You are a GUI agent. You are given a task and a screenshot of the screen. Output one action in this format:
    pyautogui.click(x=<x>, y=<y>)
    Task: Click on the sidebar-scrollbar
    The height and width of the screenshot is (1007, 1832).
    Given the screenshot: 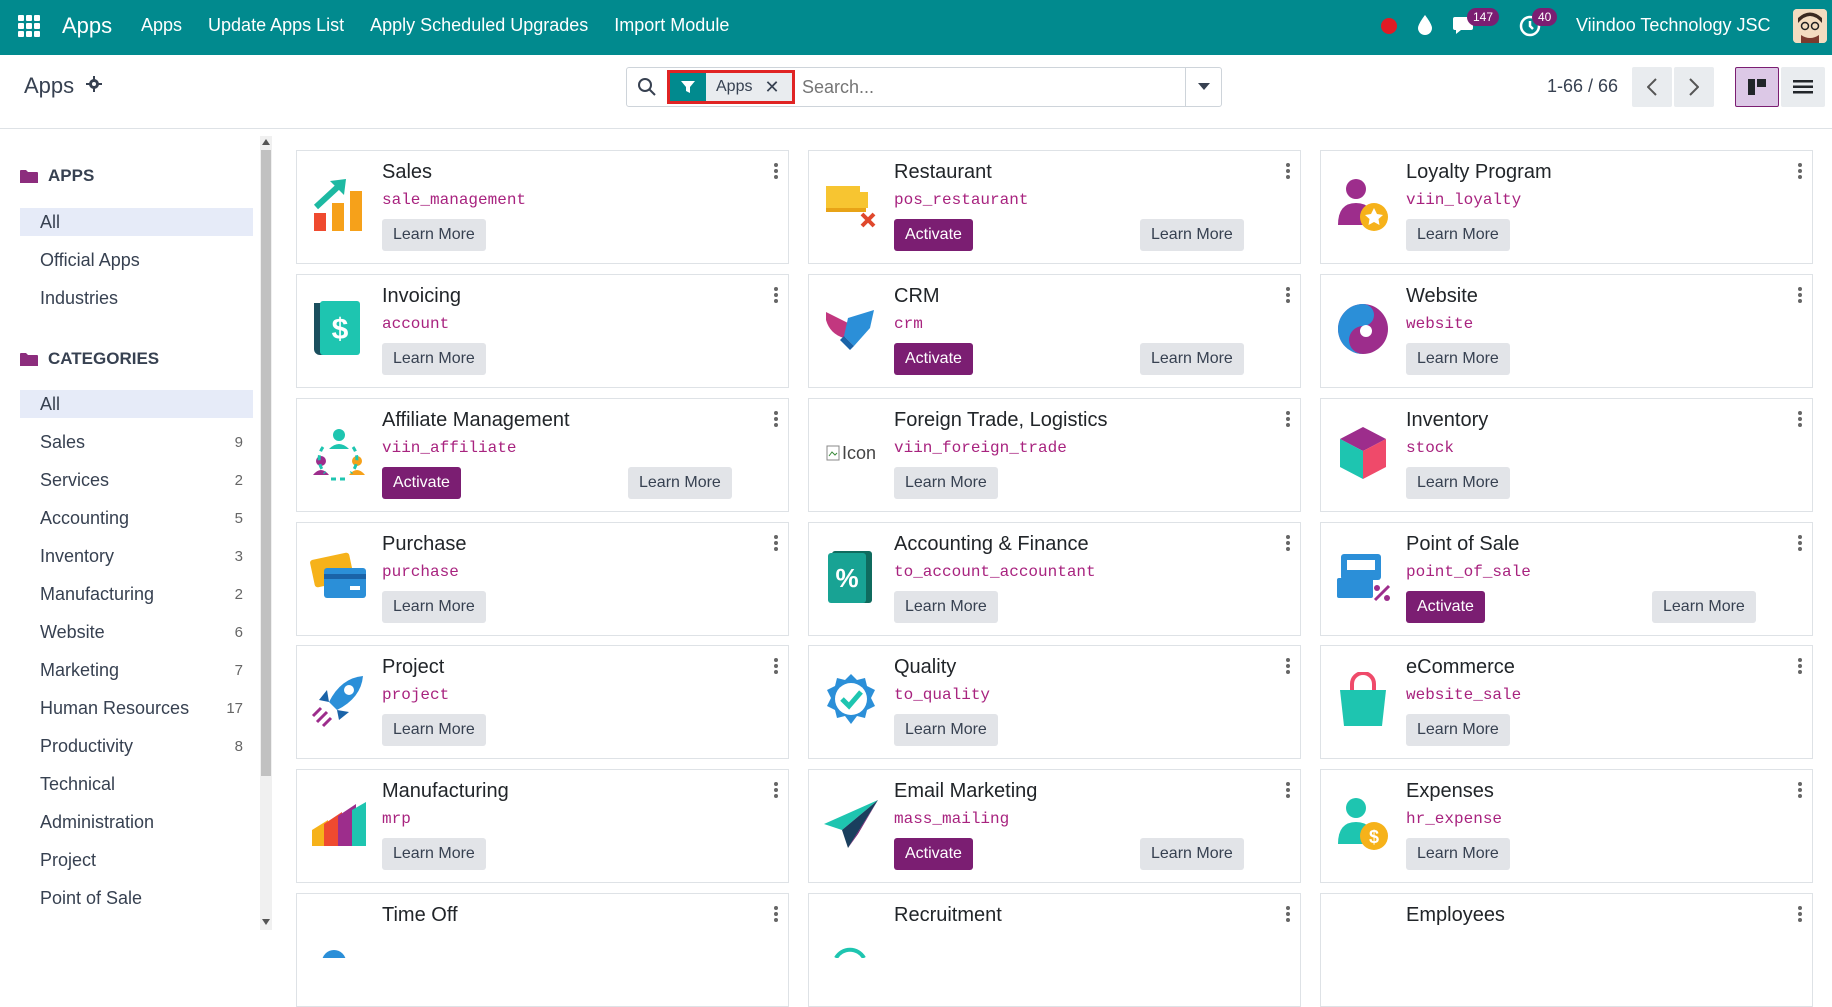 What is the action you would take?
    pyautogui.click(x=266, y=533)
    